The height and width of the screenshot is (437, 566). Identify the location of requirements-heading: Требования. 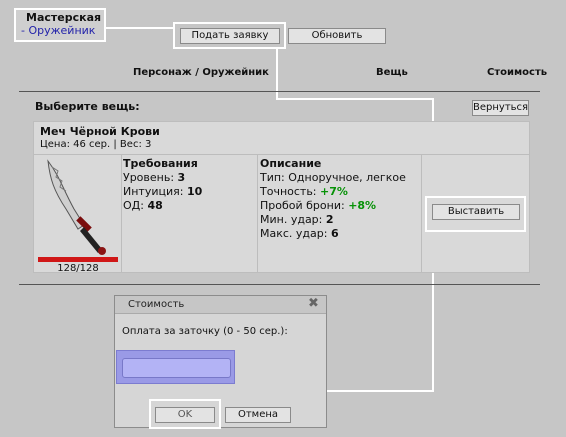
(160, 163).